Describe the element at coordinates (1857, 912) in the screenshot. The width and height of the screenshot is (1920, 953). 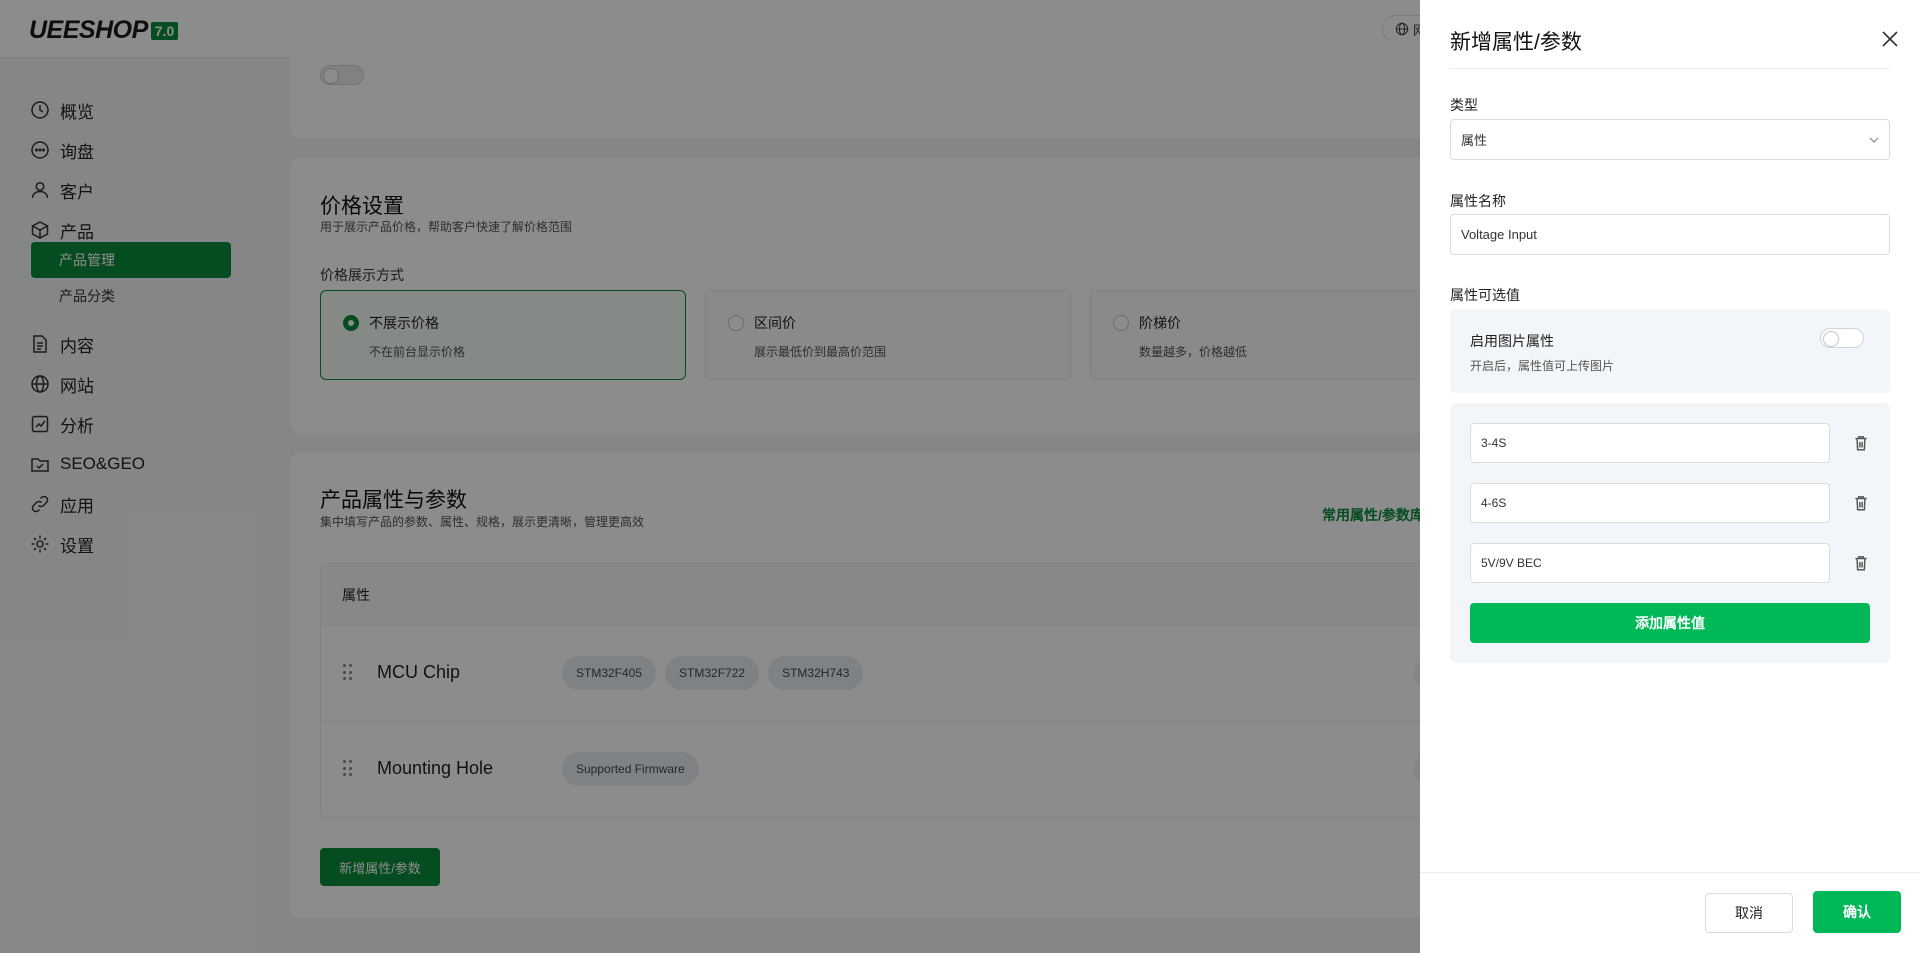
I see `confirm-button: 确认` at that location.